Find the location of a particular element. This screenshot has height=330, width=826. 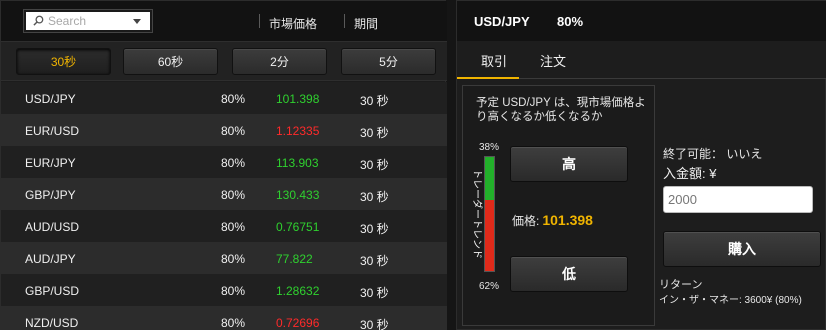

asset-price: 1.12335 is located at coordinates (298, 131).